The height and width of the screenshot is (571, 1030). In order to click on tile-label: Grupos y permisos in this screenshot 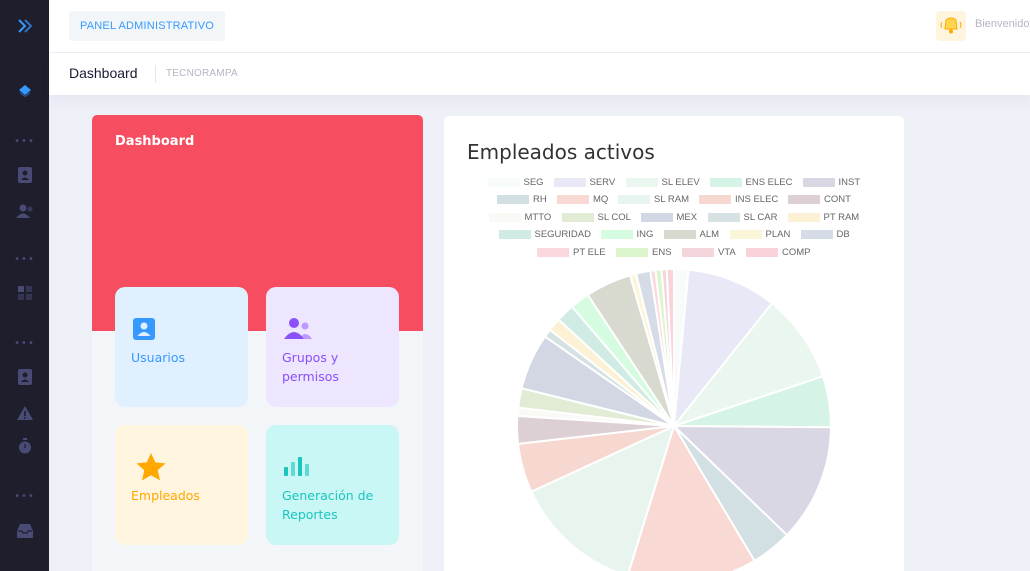, I will do `click(310, 367)`.